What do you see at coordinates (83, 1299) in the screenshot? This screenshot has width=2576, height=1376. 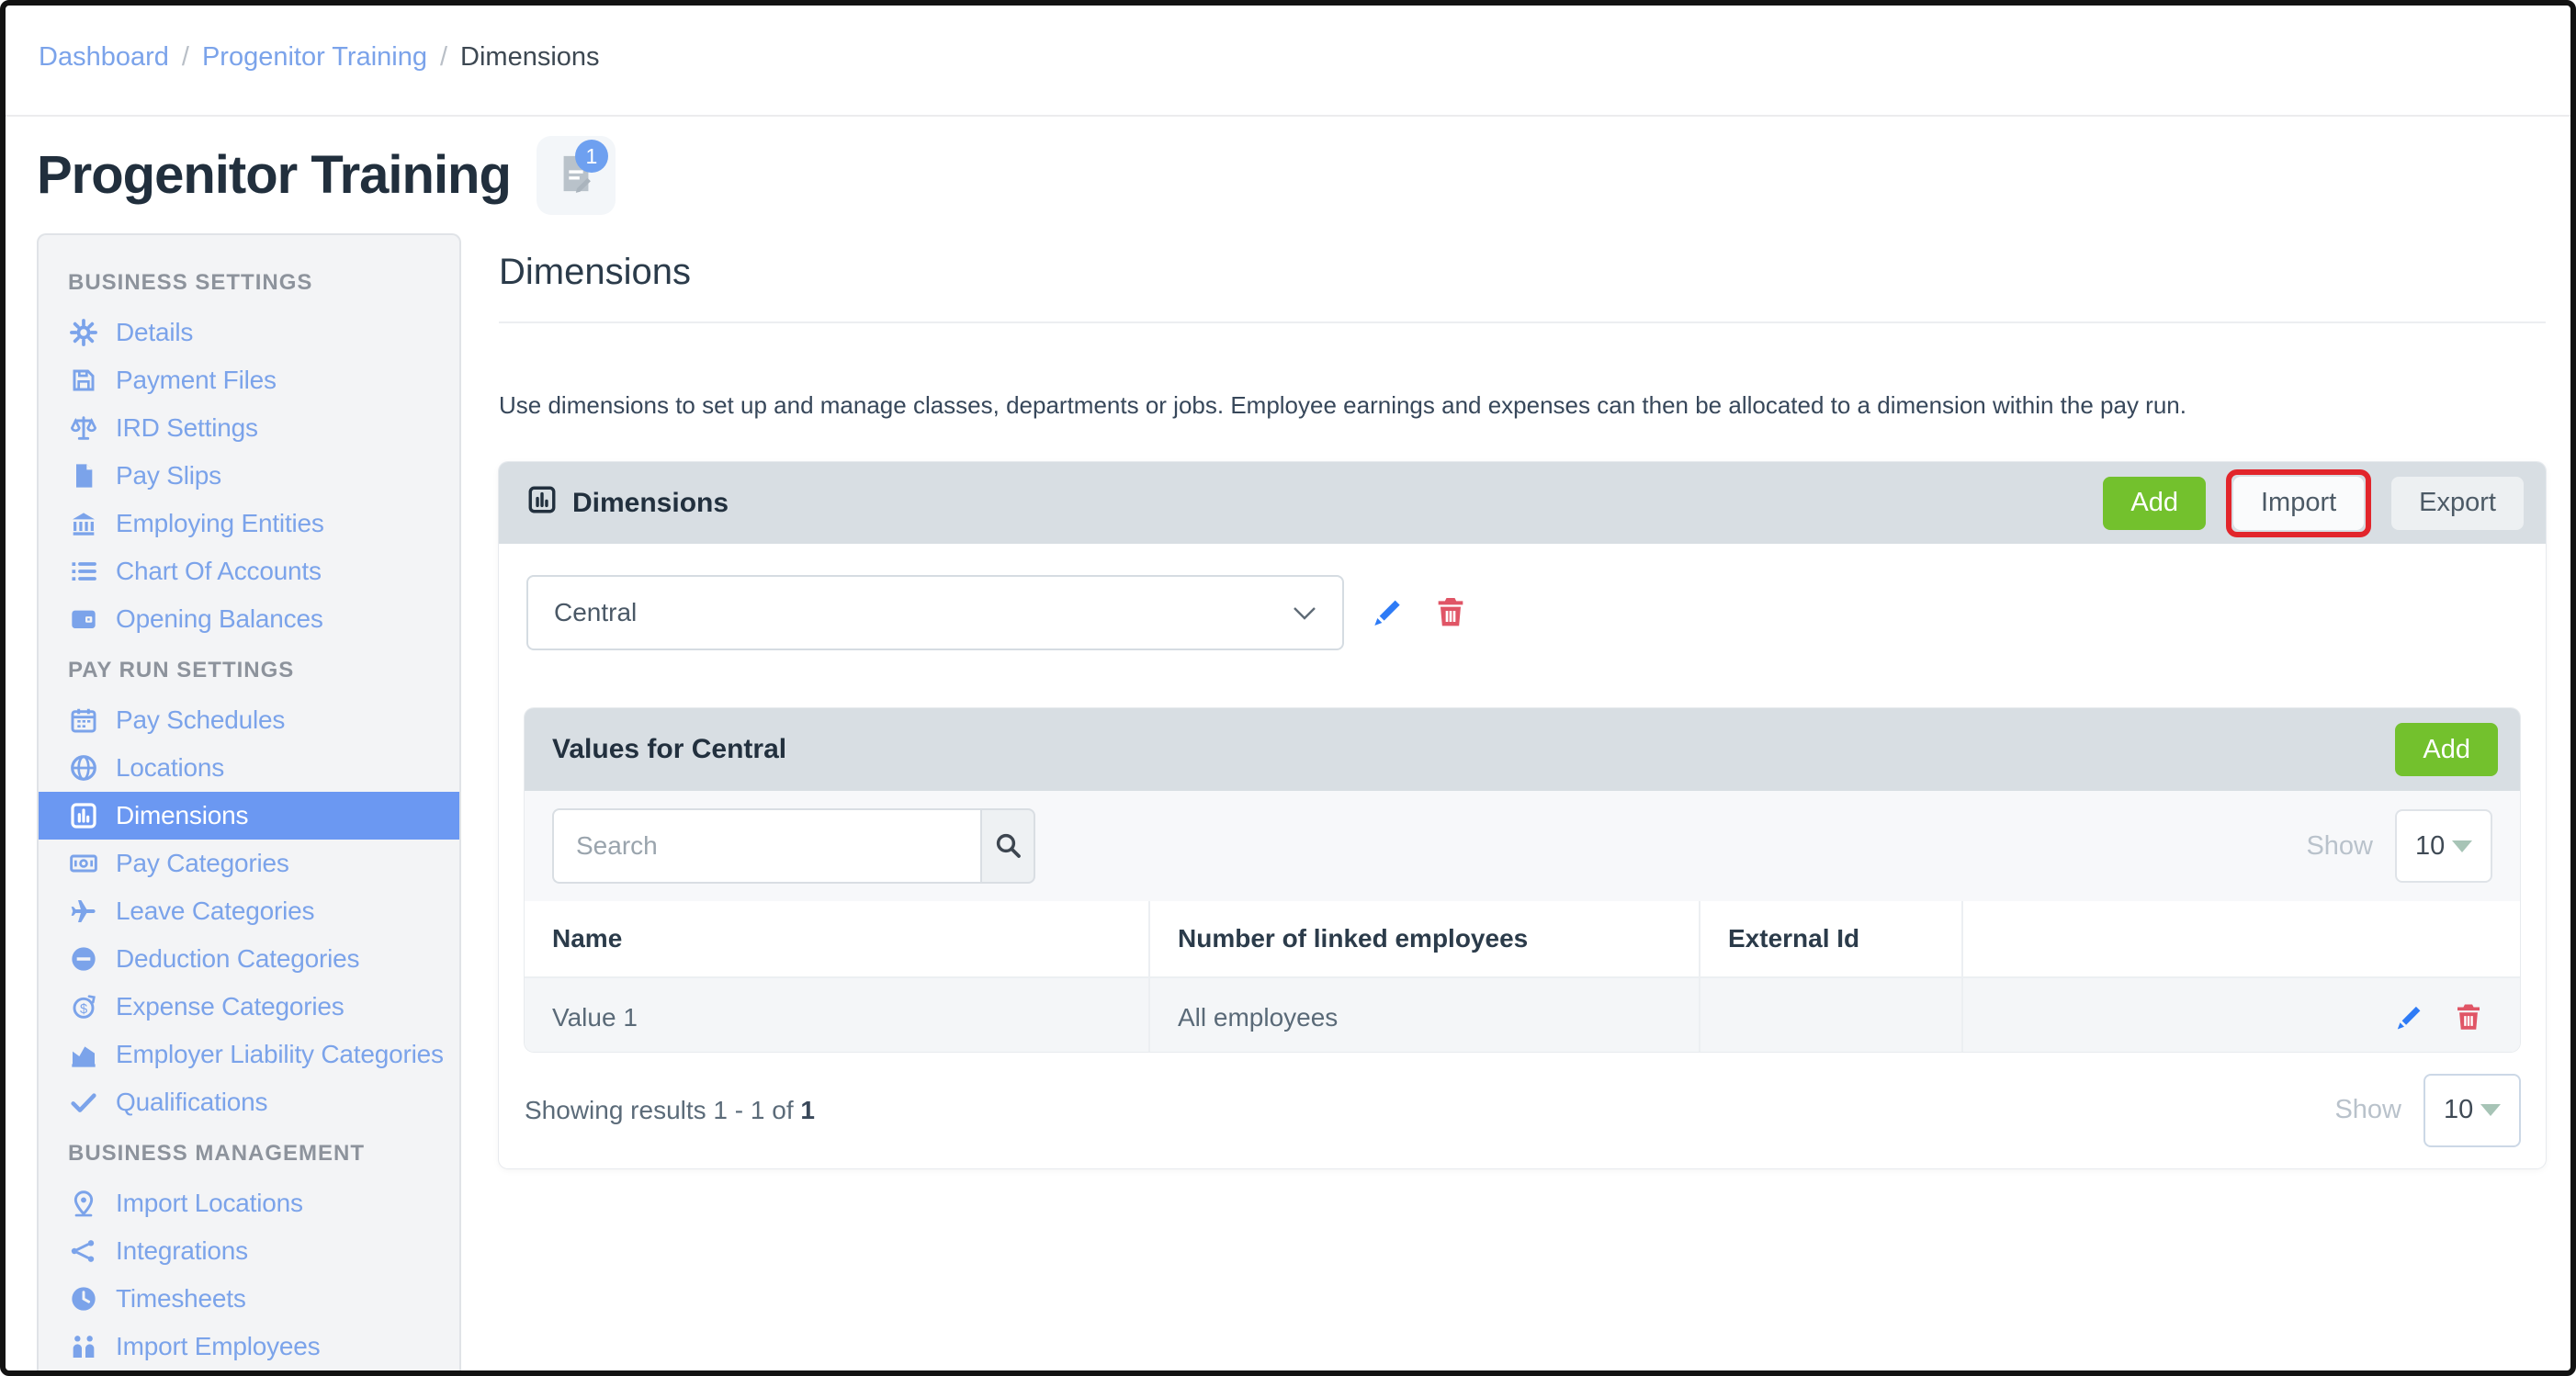 I see `clock-icon` at bounding box center [83, 1299].